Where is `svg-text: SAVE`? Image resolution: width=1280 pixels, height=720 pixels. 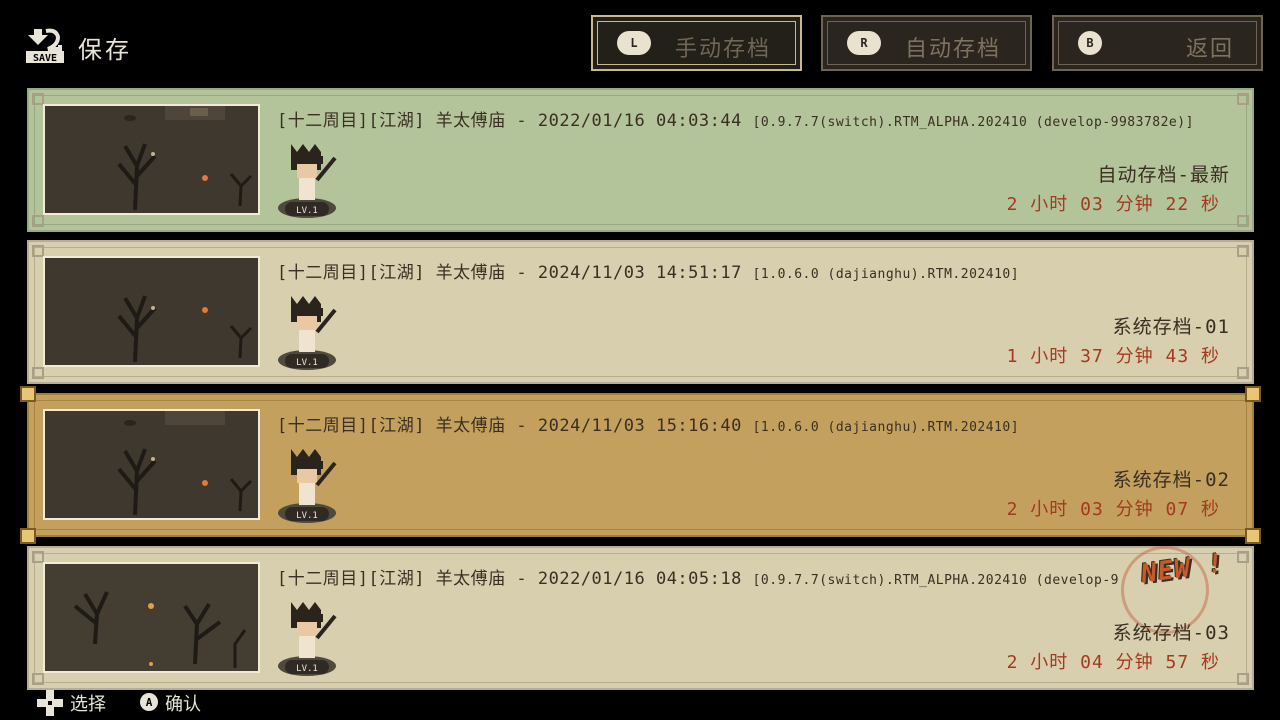
svg-text: SAVE is located at coordinates (45, 58).